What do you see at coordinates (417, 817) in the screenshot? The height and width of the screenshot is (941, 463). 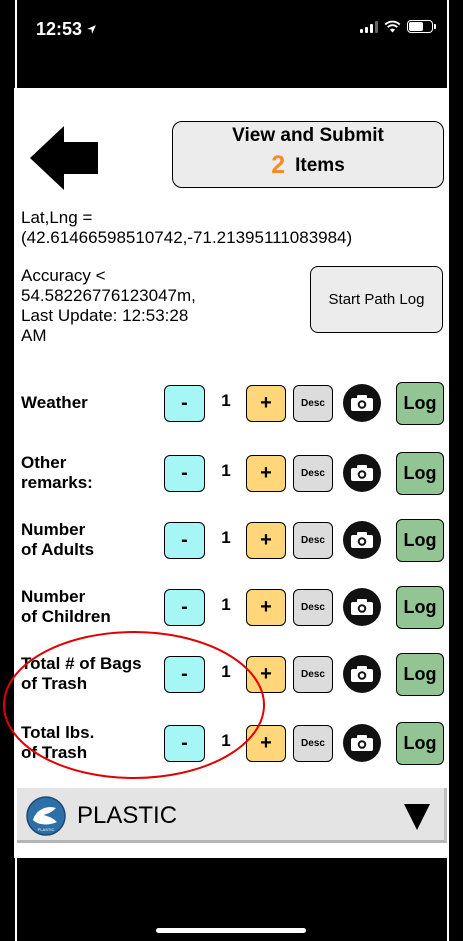 I see `dropdown-triangle-icon` at bounding box center [417, 817].